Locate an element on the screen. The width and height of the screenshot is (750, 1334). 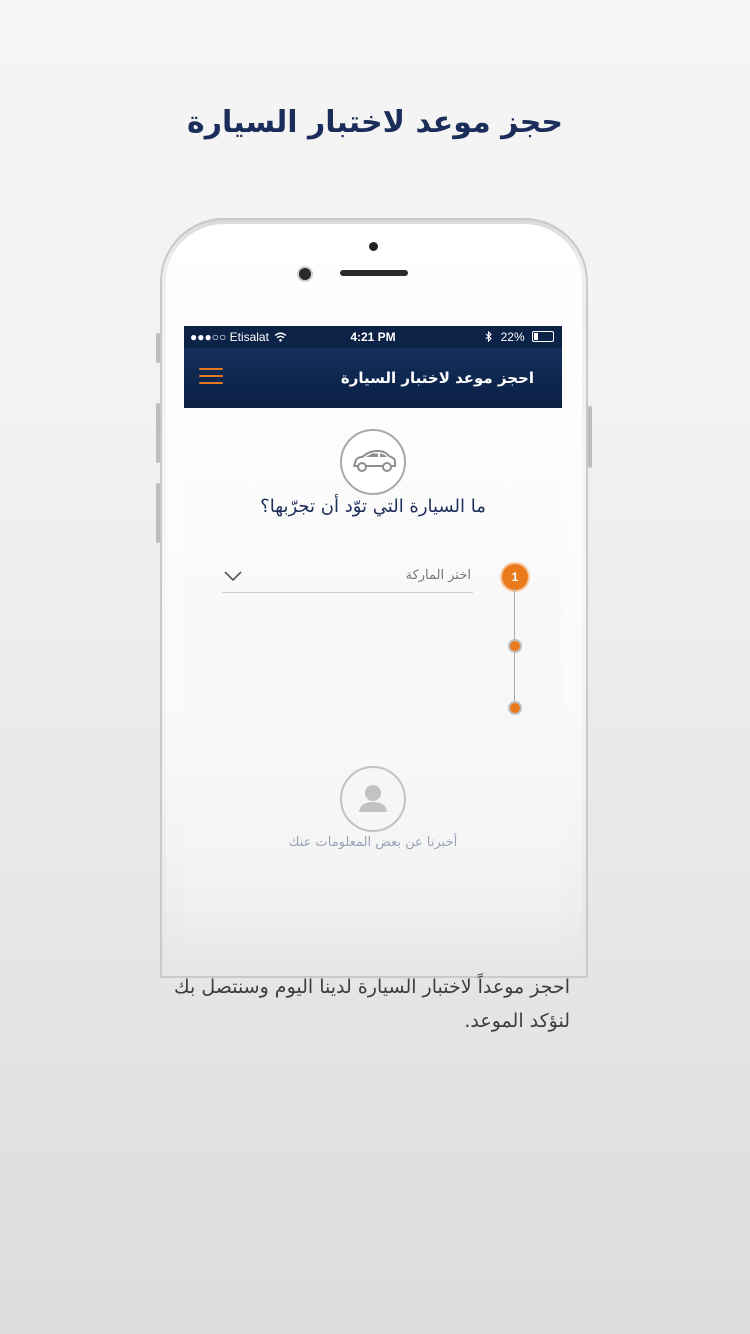
navigation-bar: احجز موعد لاختبار السيارة is located at coordinates (373, 378).